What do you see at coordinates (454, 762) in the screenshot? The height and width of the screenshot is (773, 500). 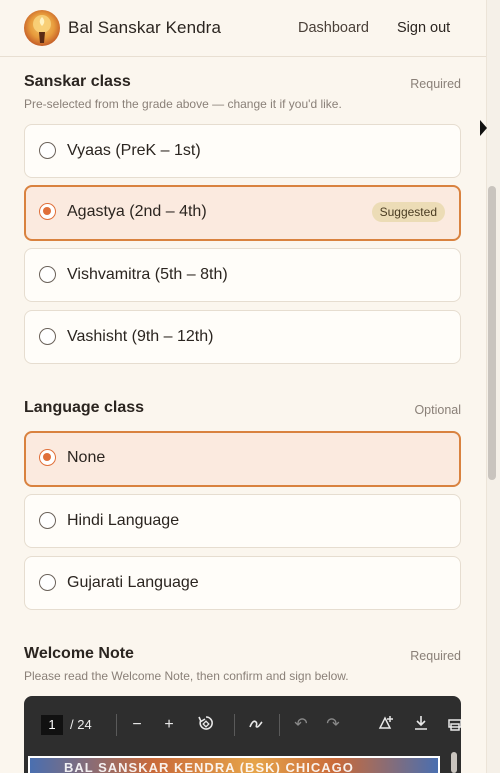 I see `pdf-scrollbar-thumb` at bounding box center [454, 762].